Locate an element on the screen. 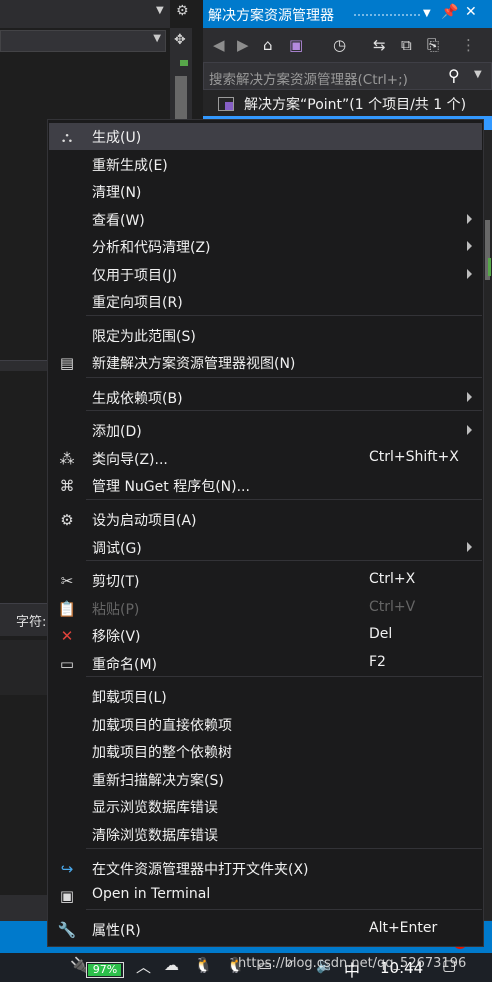  menu-item-label: 移除(V) is located at coordinates (116, 637).